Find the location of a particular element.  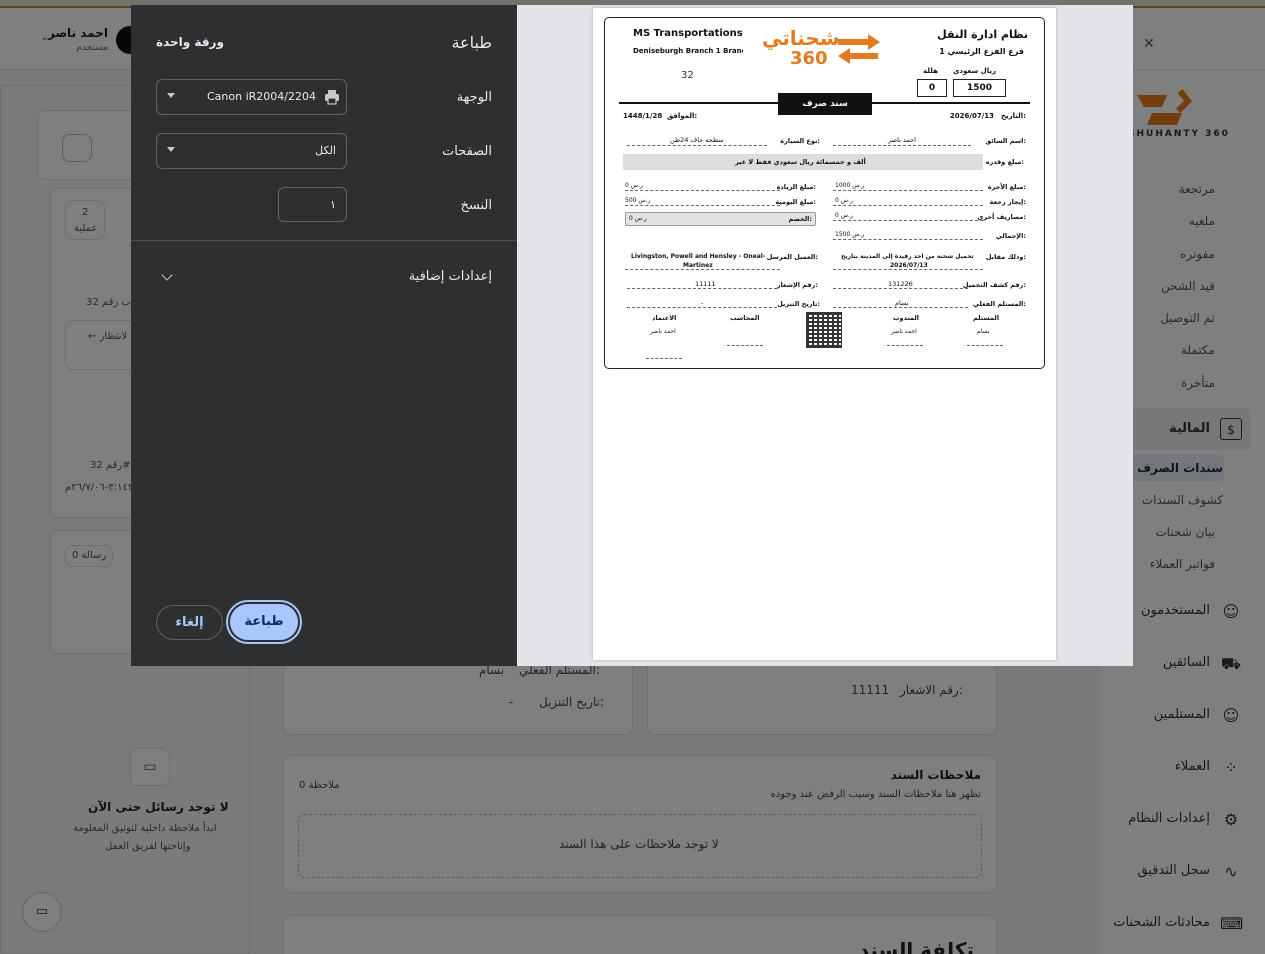

riyal-label: ريال سعودي is located at coordinates (974, 71).